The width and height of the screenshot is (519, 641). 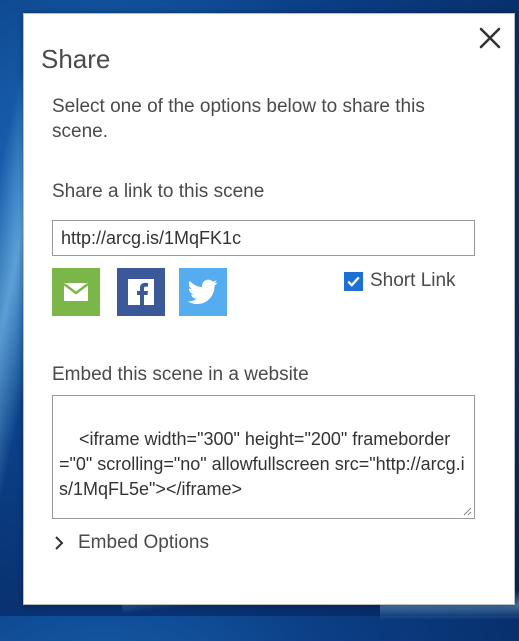 I want to click on embed-label: Embed this scene in a website, so click(x=180, y=374).